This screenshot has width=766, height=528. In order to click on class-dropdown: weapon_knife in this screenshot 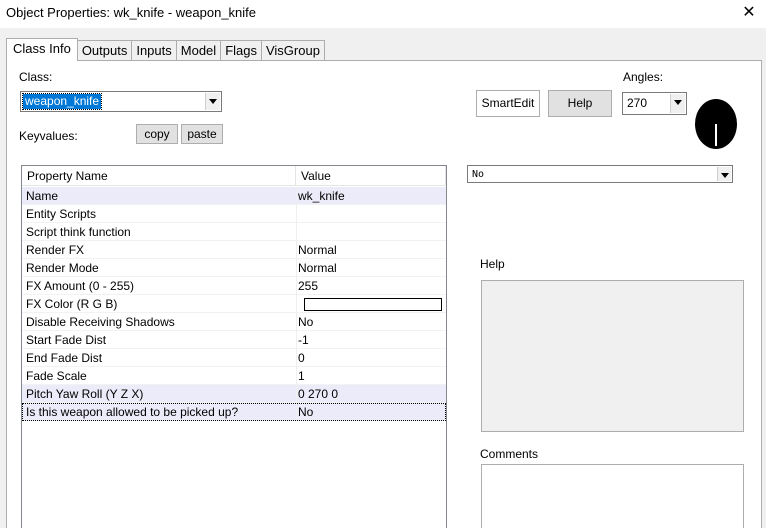, I will do `click(121, 101)`.